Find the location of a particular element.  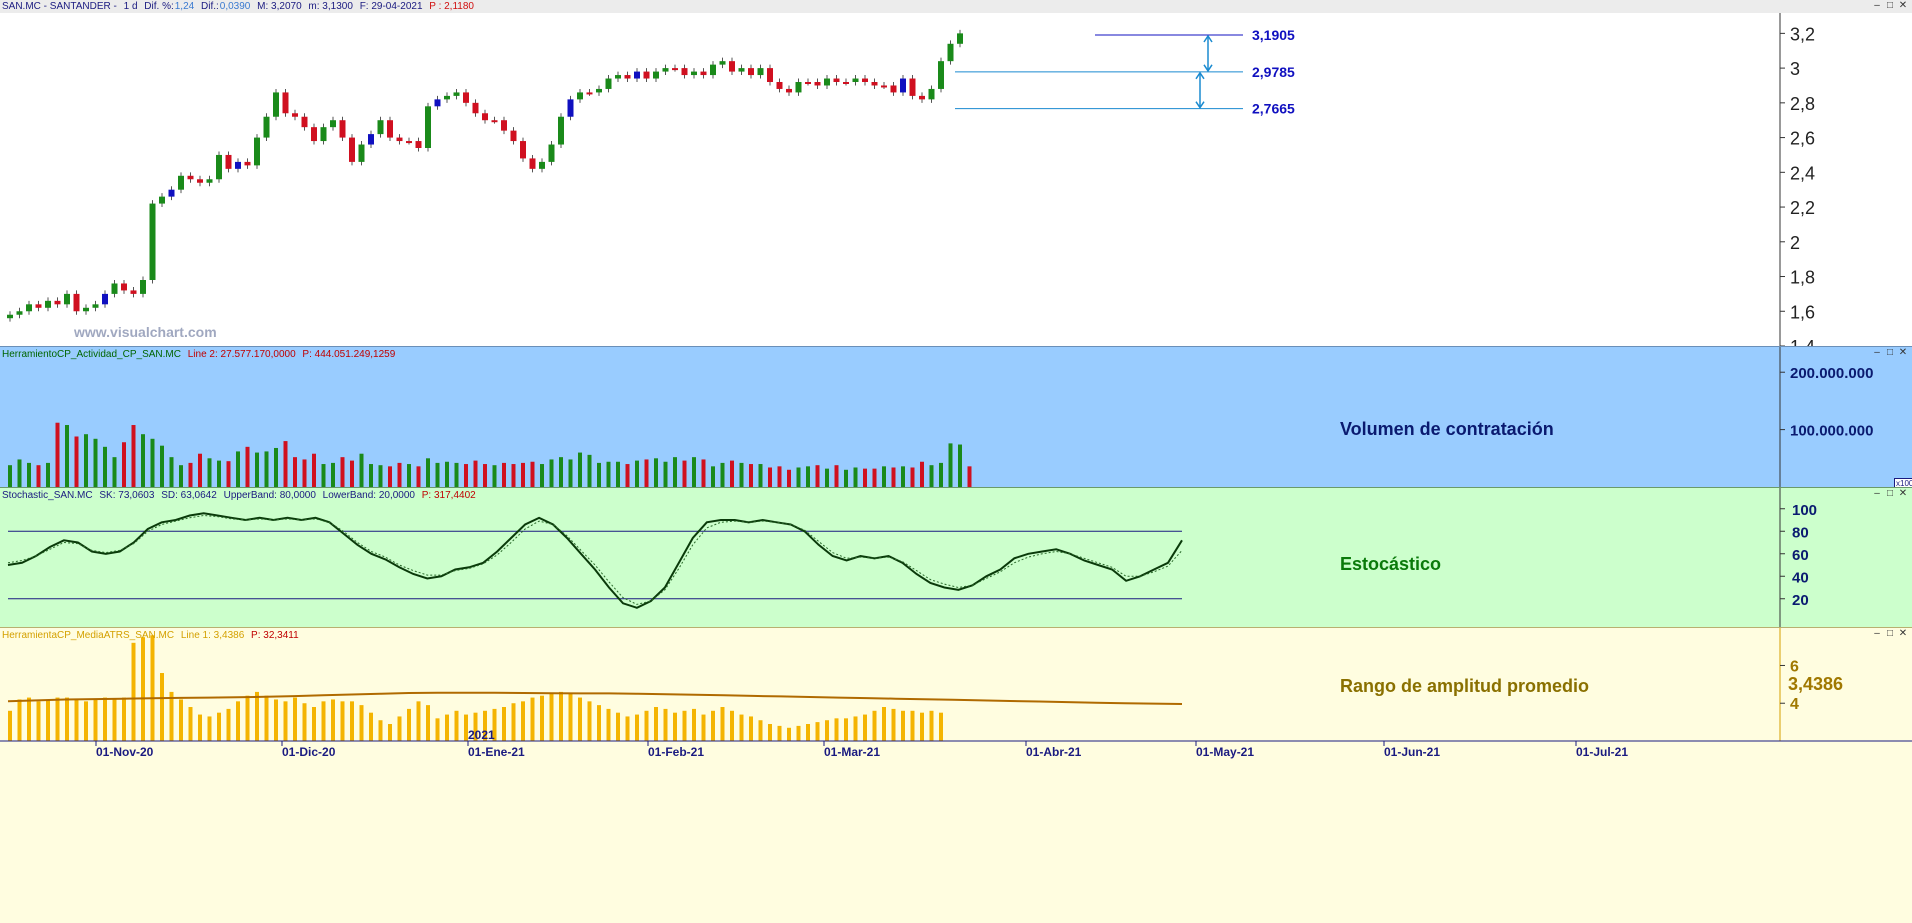

x-tick-label: 01-May-21 is located at coordinates (1225, 752).